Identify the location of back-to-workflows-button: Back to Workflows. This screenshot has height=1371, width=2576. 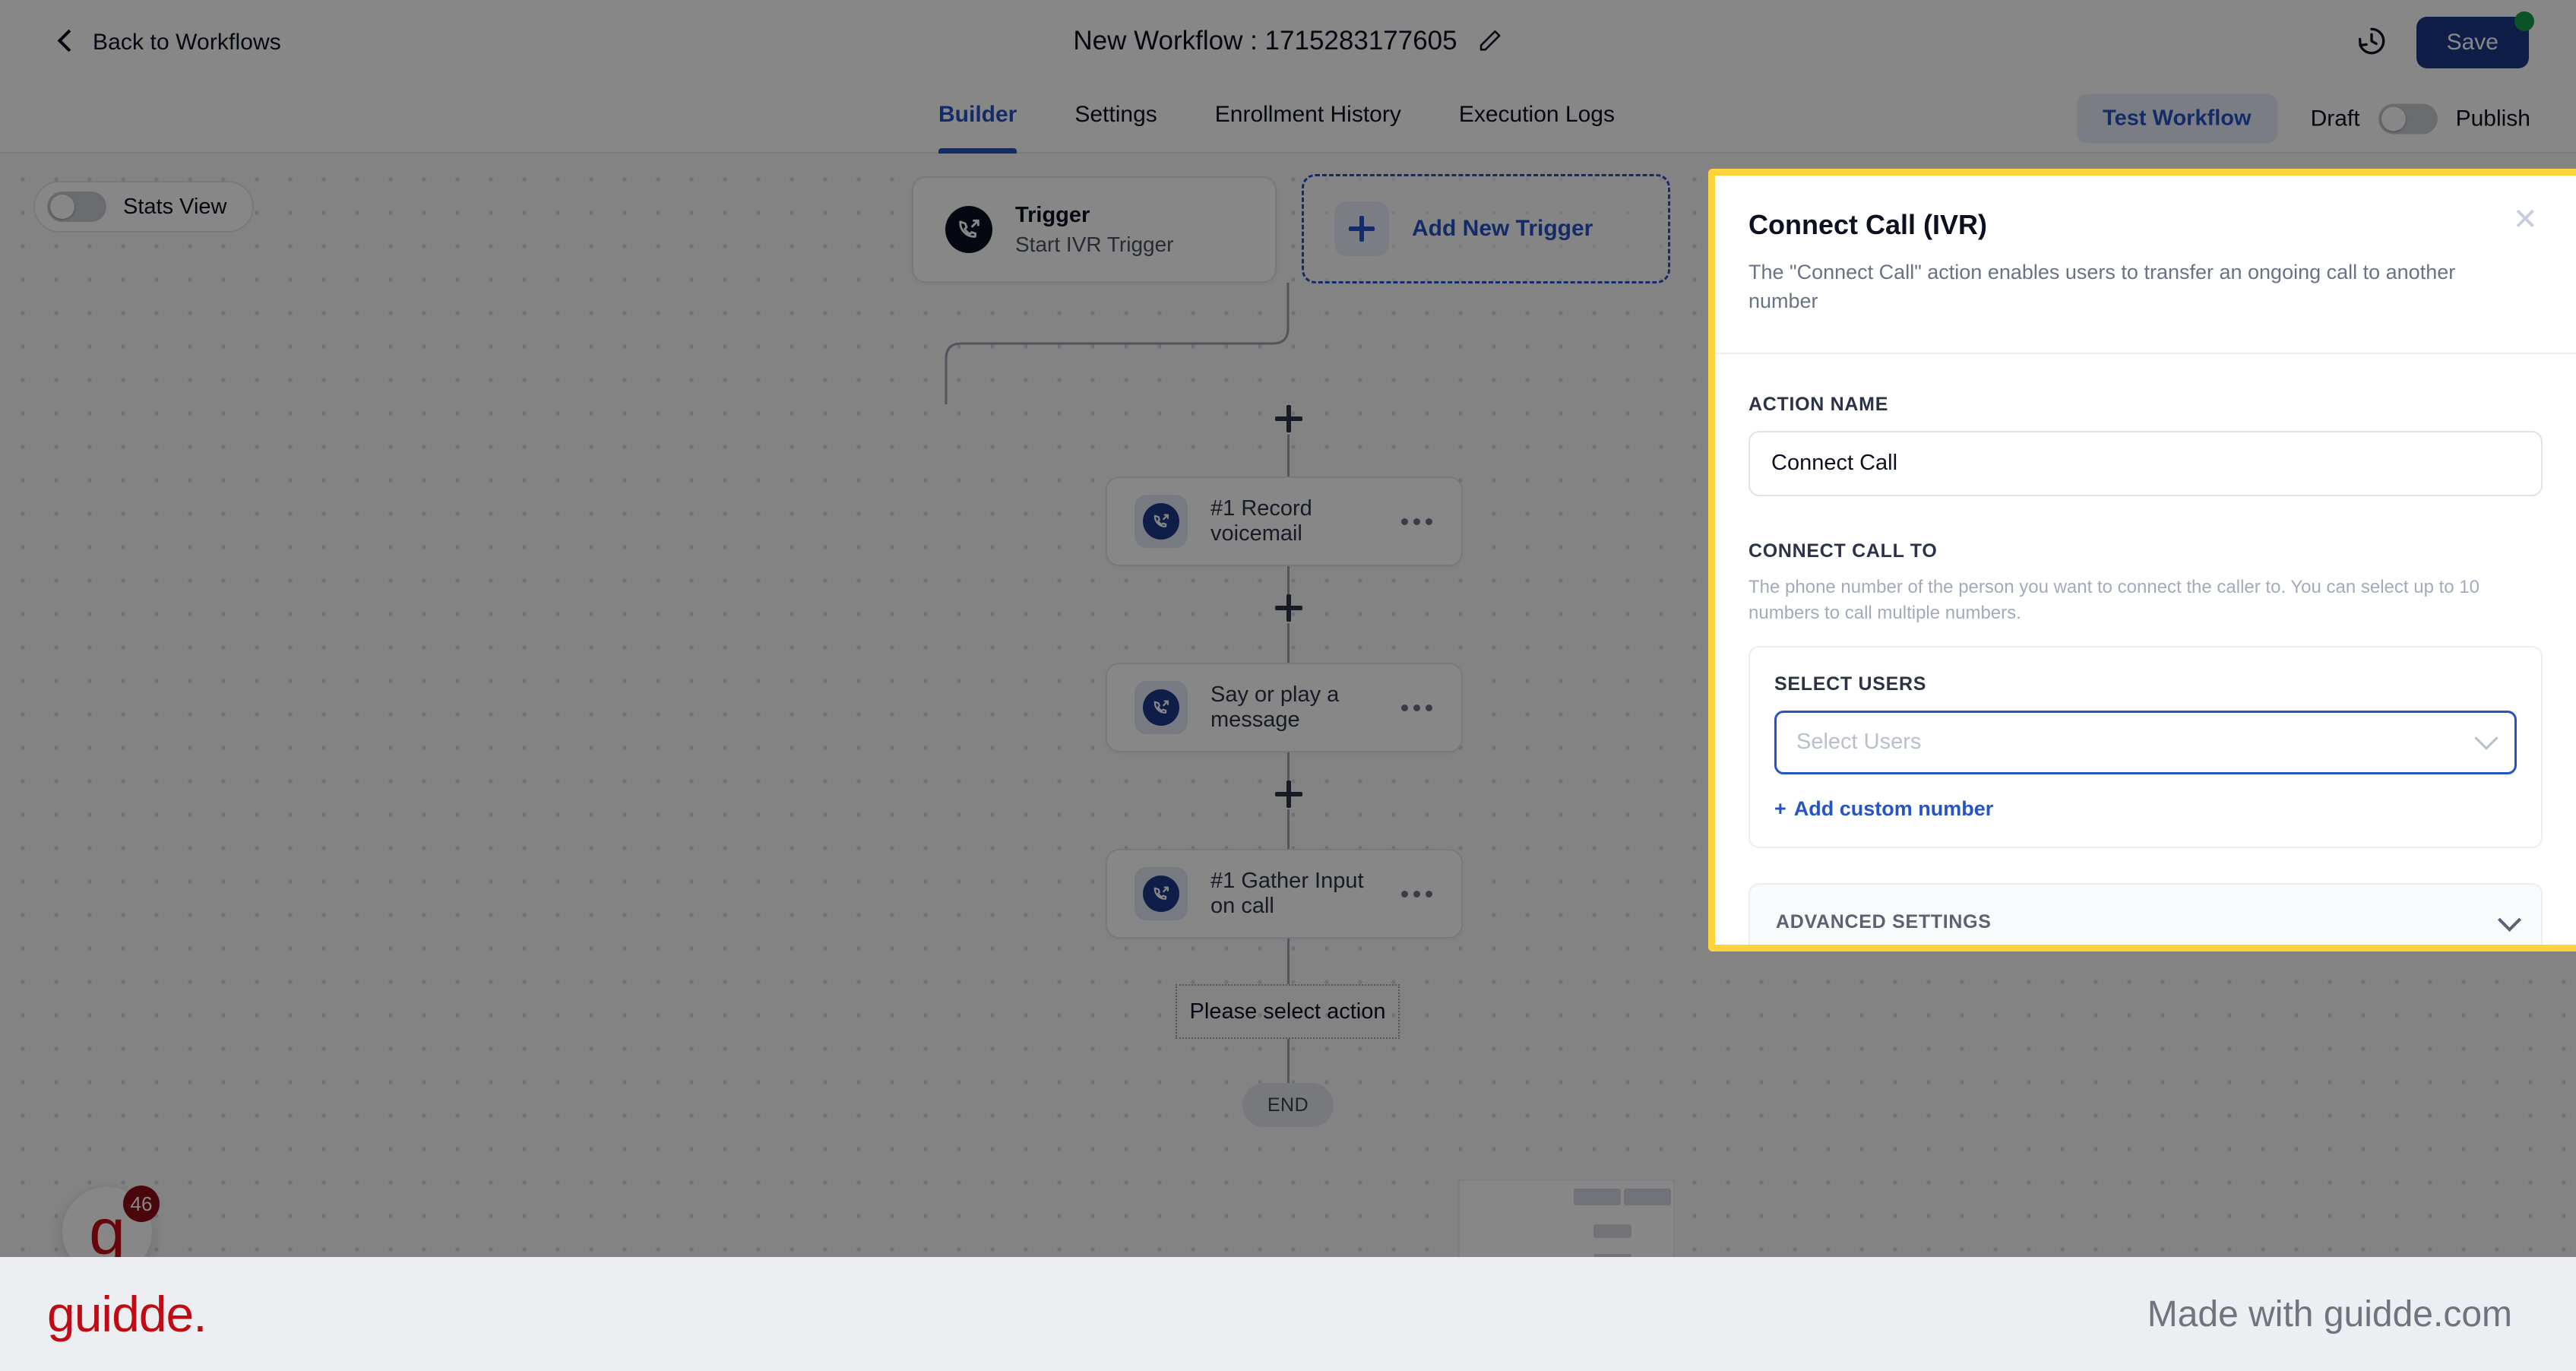
(168, 42).